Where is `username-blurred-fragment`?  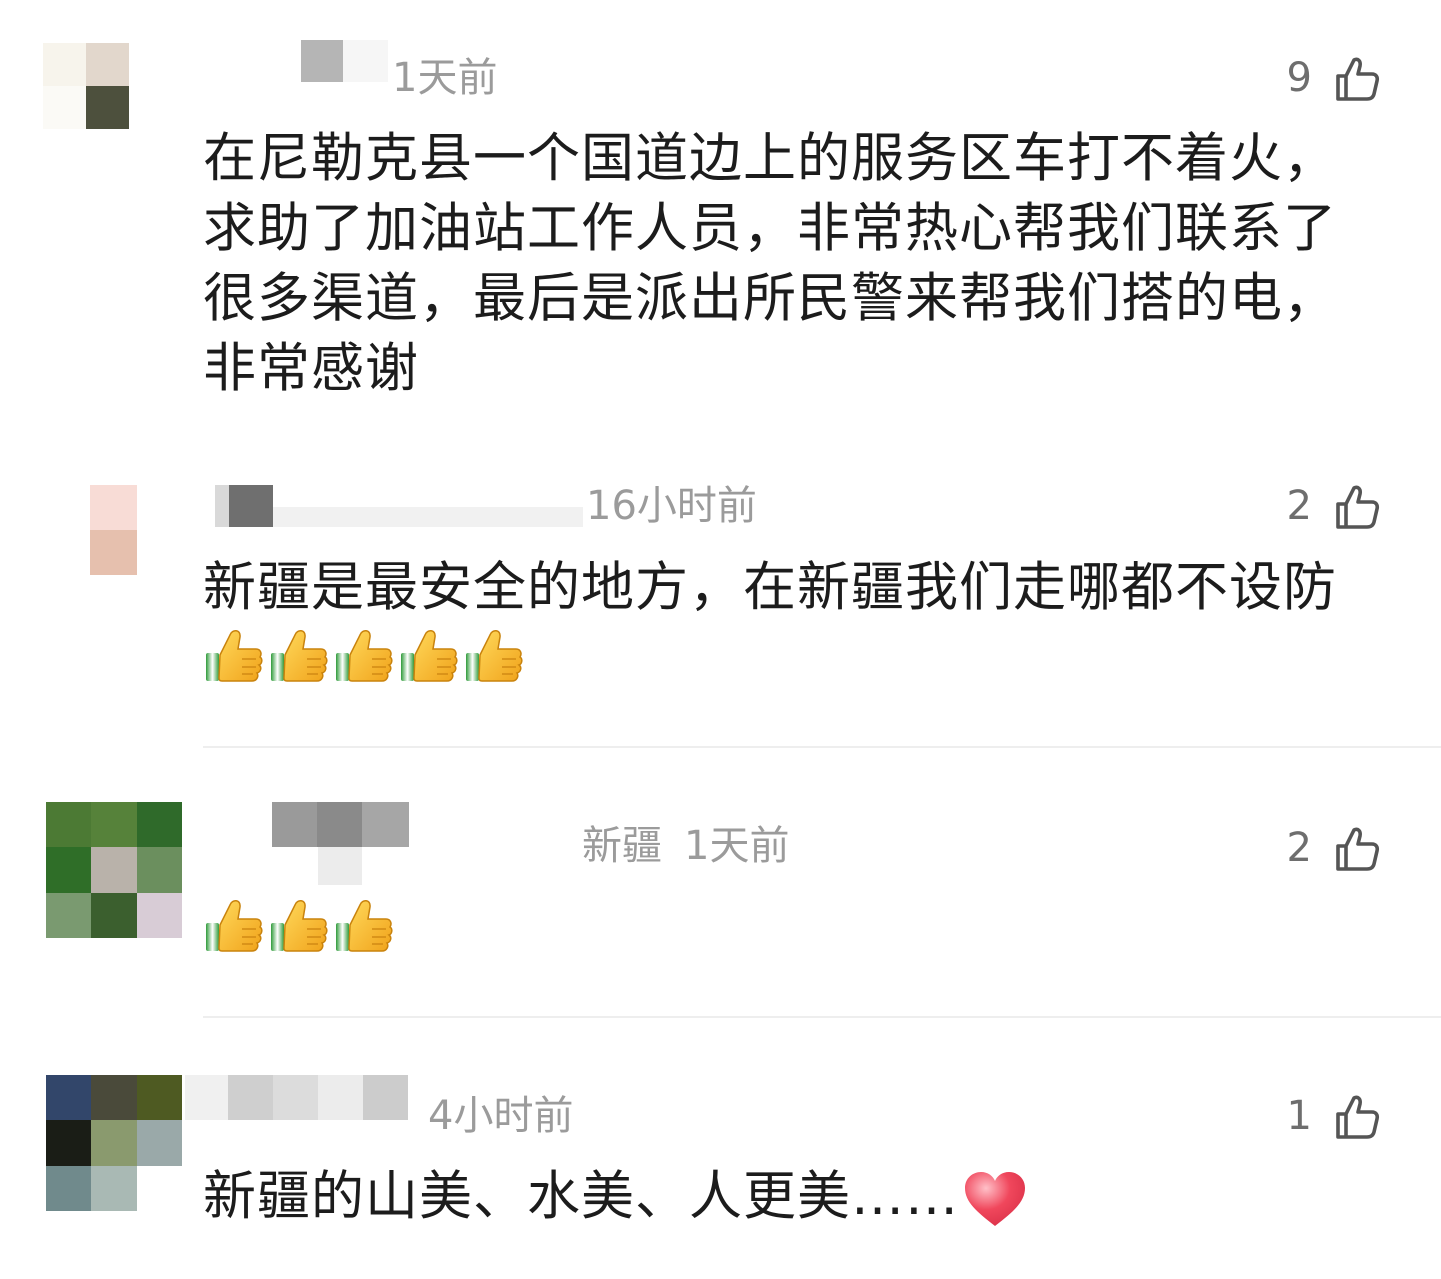 username-blurred-fragment is located at coordinates (340, 866).